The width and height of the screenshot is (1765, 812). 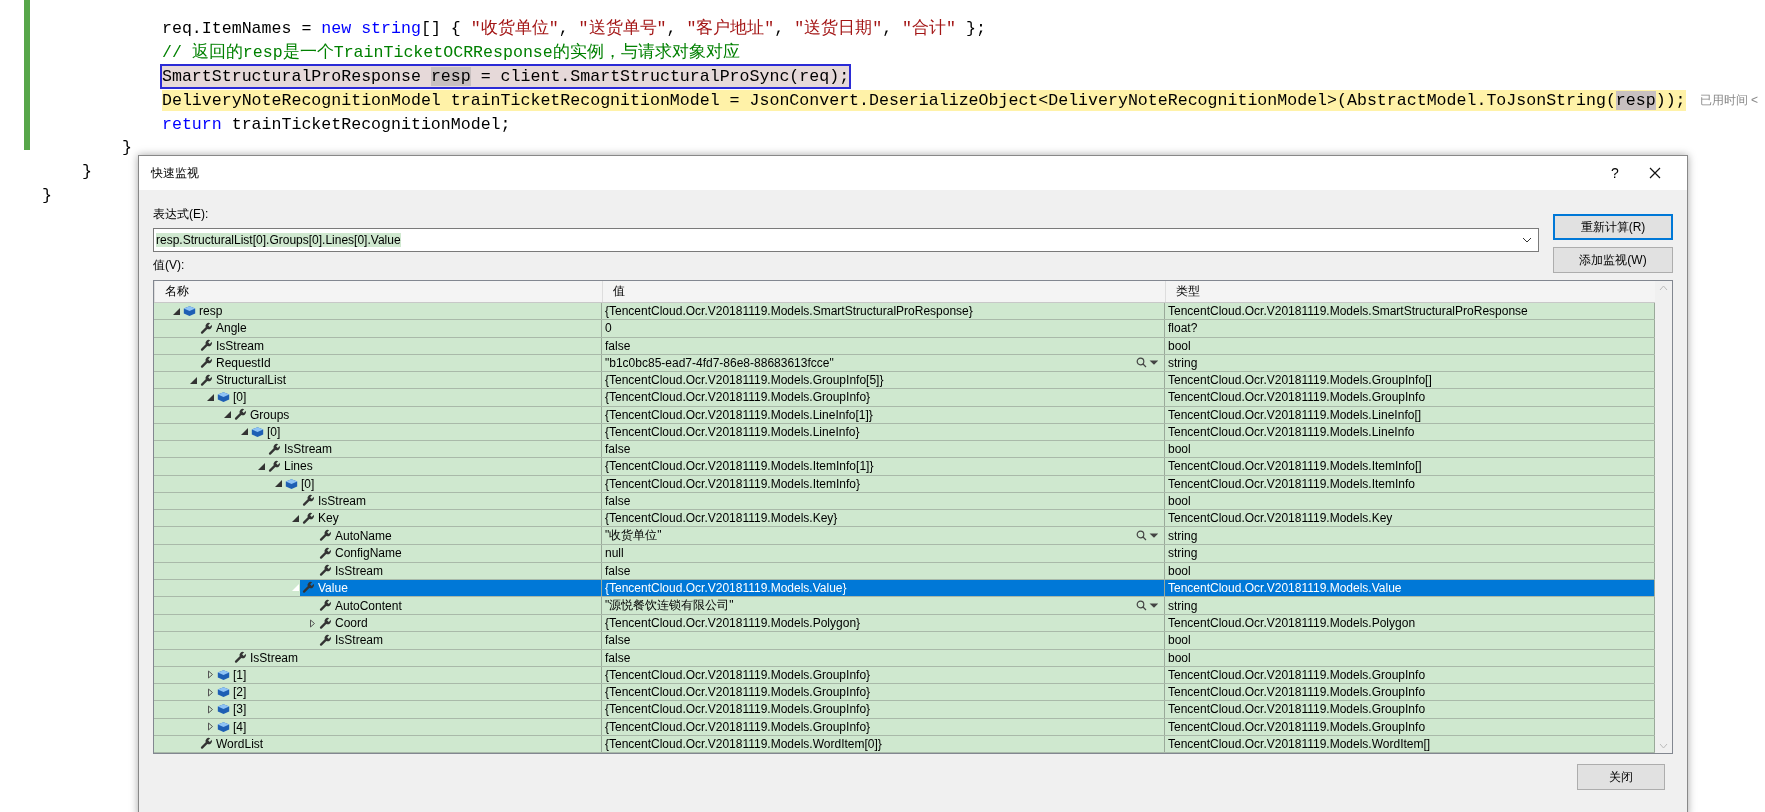 What do you see at coordinates (1728, 100) in the screenshot?
I see `elapsed-time-hint: 已用时间 <` at bounding box center [1728, 100].